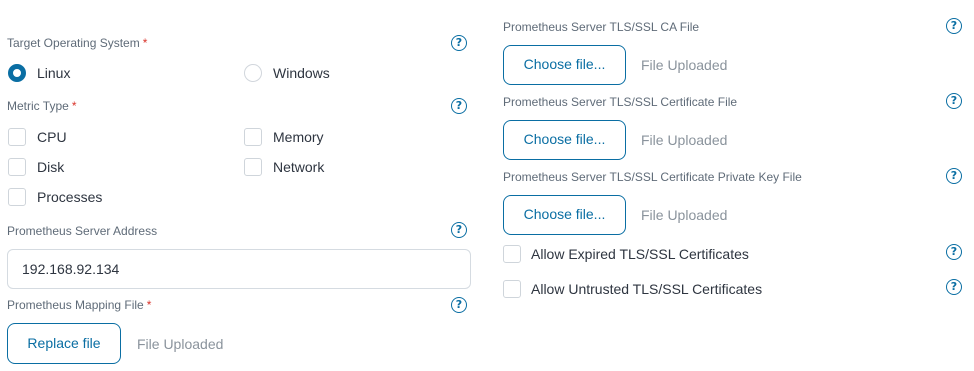  What do you see at coordinates (684, 65) in the screenshot?
I see `ca-file-status: File Uploaded` at bounding box center [684, 65].